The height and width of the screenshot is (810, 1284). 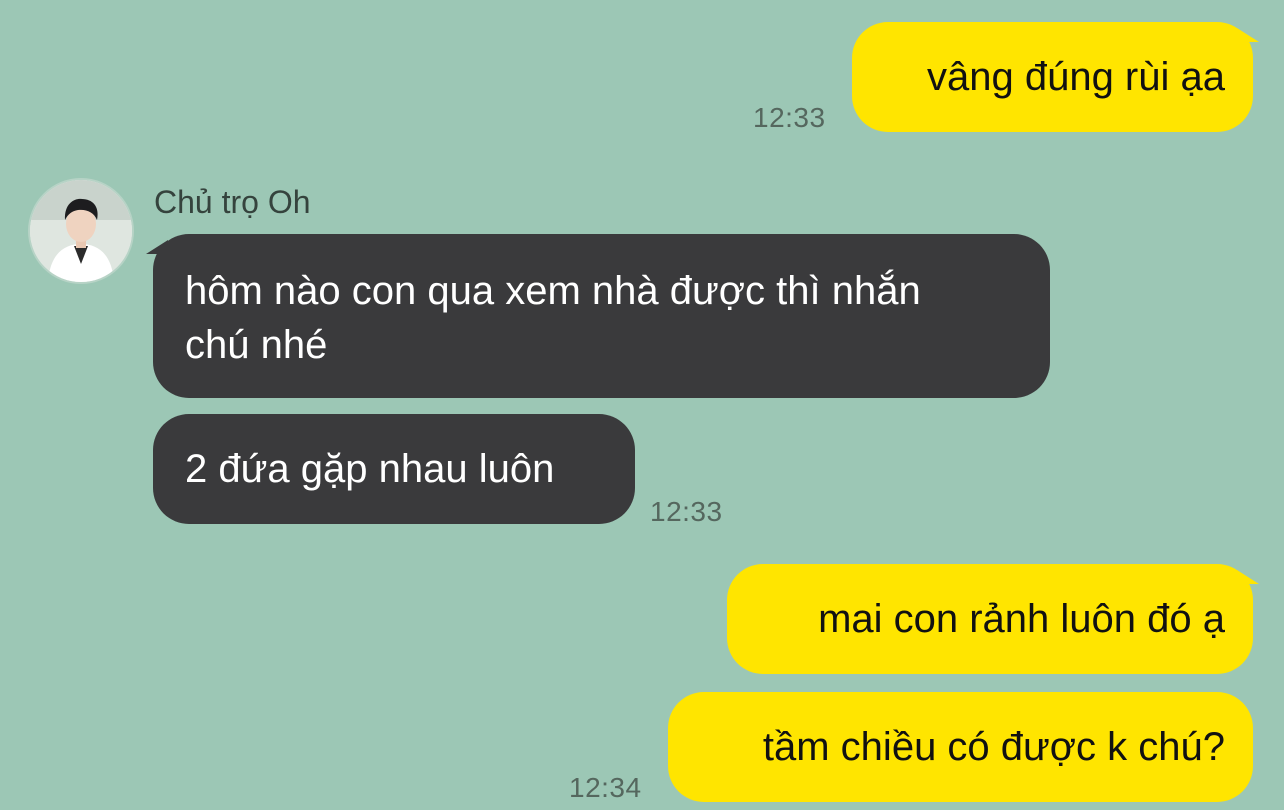 I want to click on message-timestamp: 12:34, so click(x=605, y=787).